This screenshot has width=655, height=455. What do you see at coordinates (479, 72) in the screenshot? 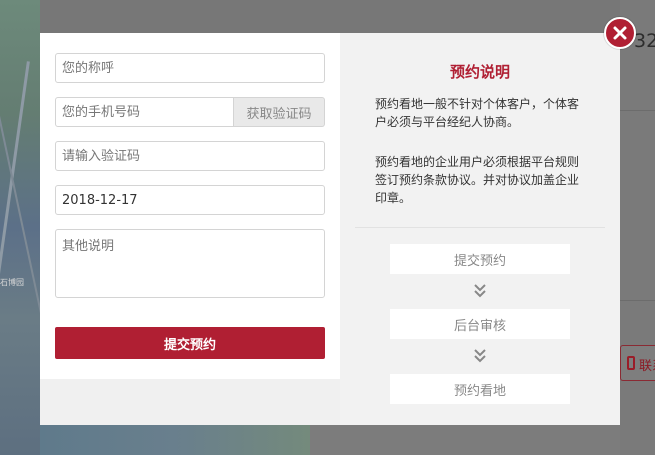
I see `info-title: 预约说明` at bounding box center [479, 72].